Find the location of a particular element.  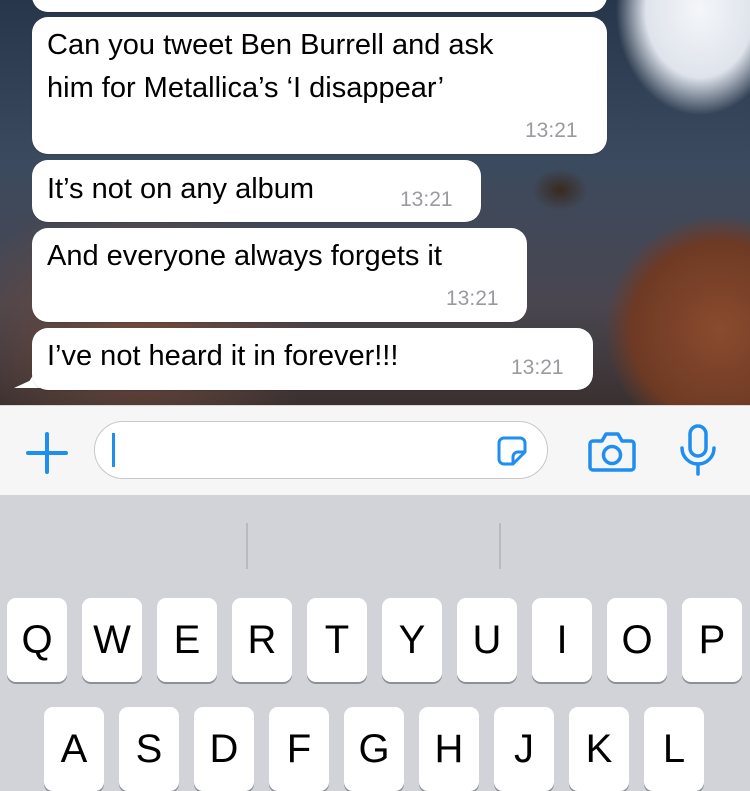

message-text: I’ve not heard it in forever!!! is located at coordinates (223, 356).